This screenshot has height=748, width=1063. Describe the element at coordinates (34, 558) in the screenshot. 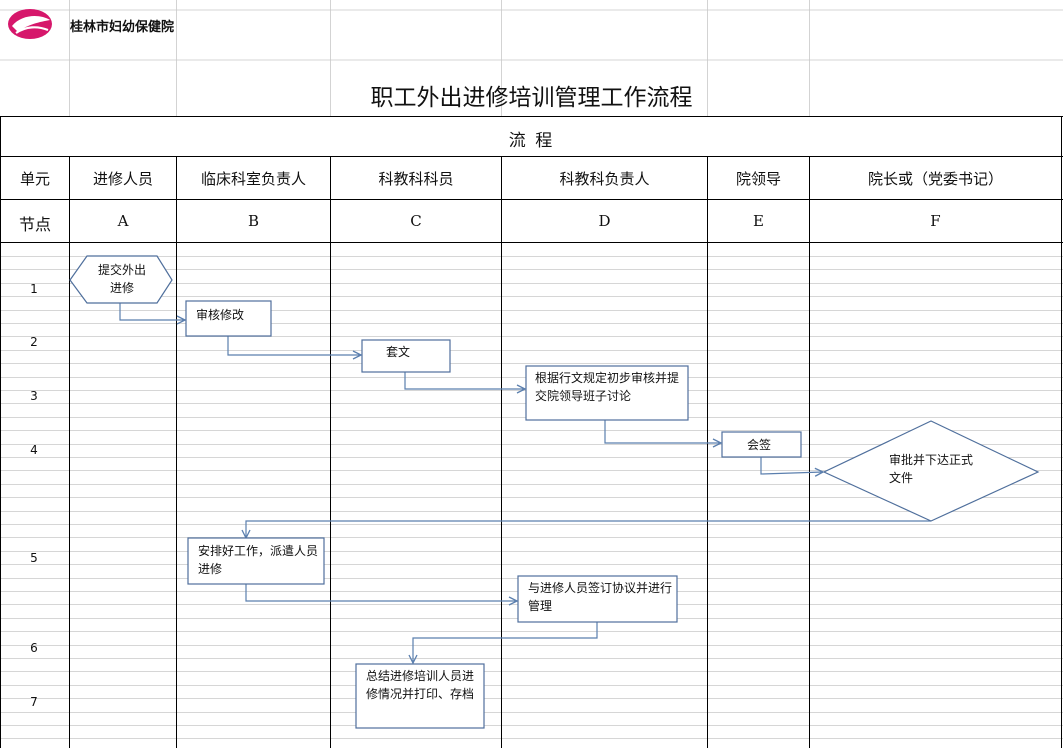

I see `step-number-5: 5` at that location.